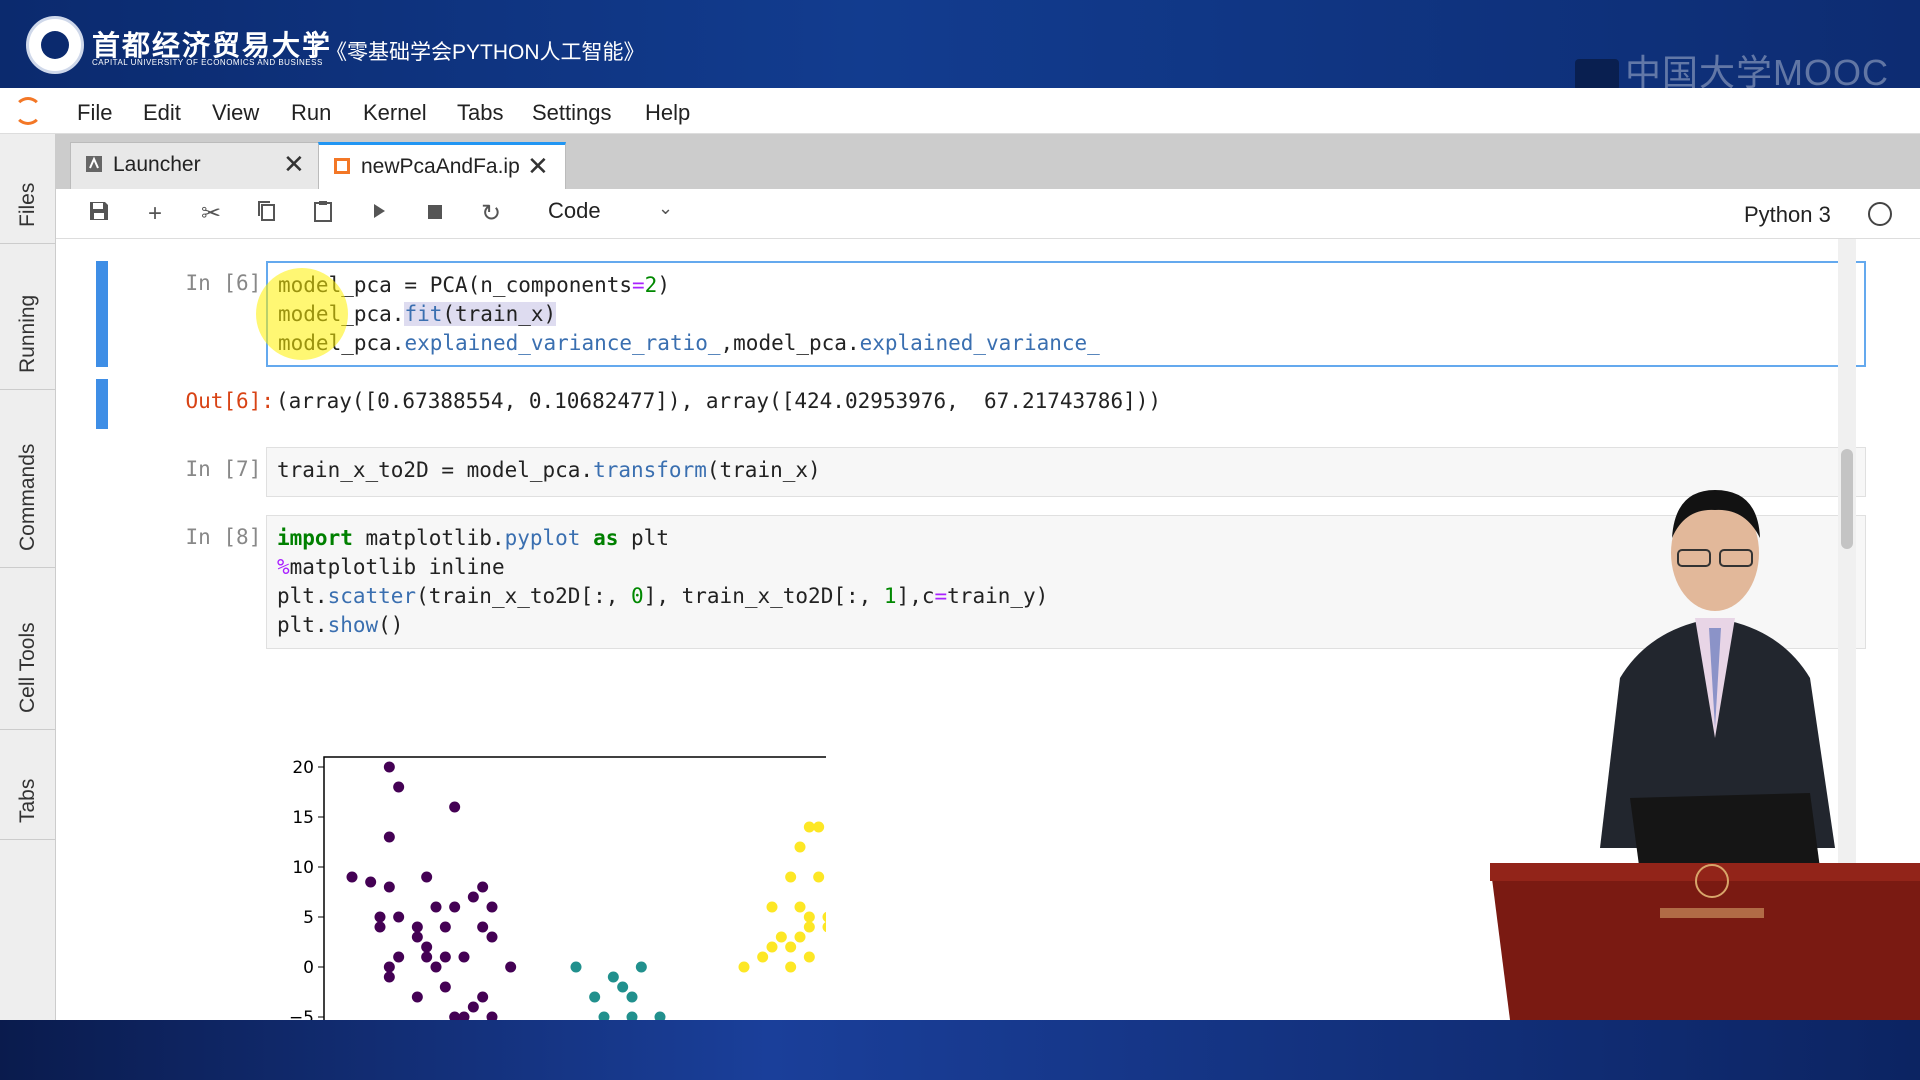 The width and height of the screenshot is (1920, 1080). What do you see at coordinates (323, 214) in the screenshot?
I see `paste-icon` at bounding box center [323, 214].